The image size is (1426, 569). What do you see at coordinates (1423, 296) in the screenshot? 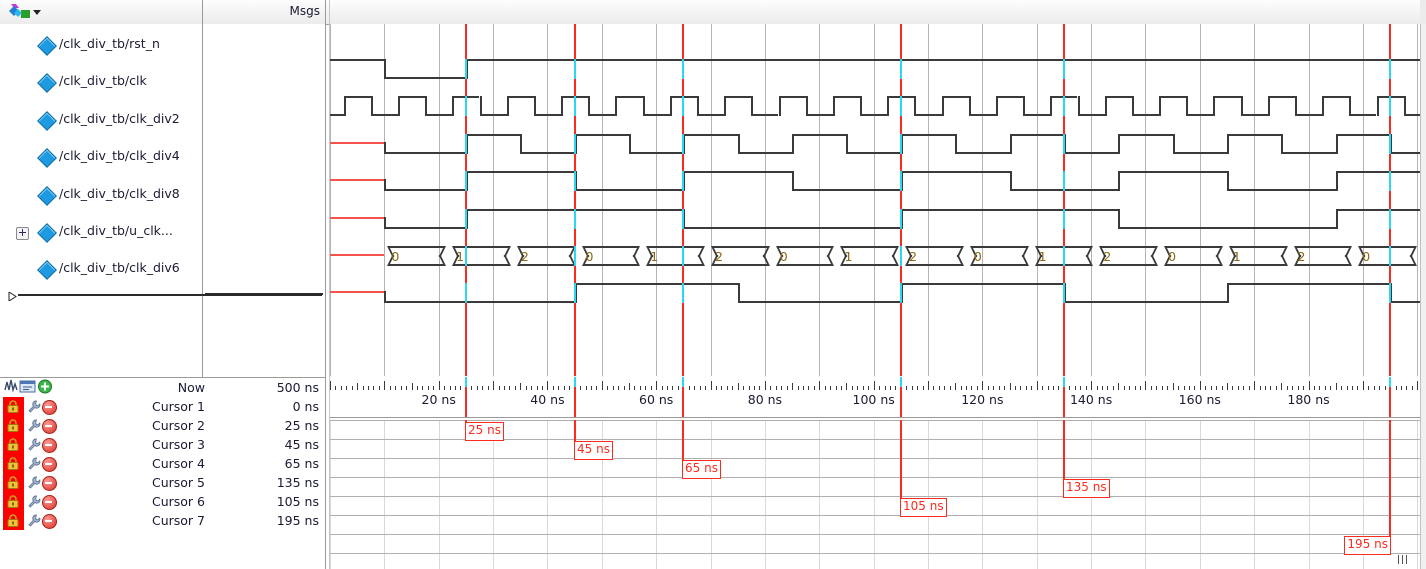
I see `vertical-scrollbar` at bounding box center [1423, 296].